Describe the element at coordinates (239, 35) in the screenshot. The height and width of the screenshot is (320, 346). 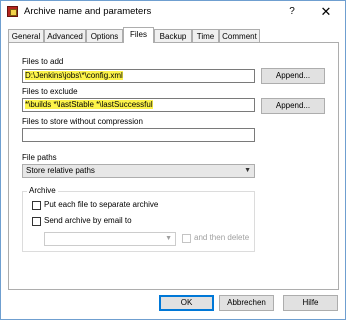
I see `tab-comment: Comment` at that location.